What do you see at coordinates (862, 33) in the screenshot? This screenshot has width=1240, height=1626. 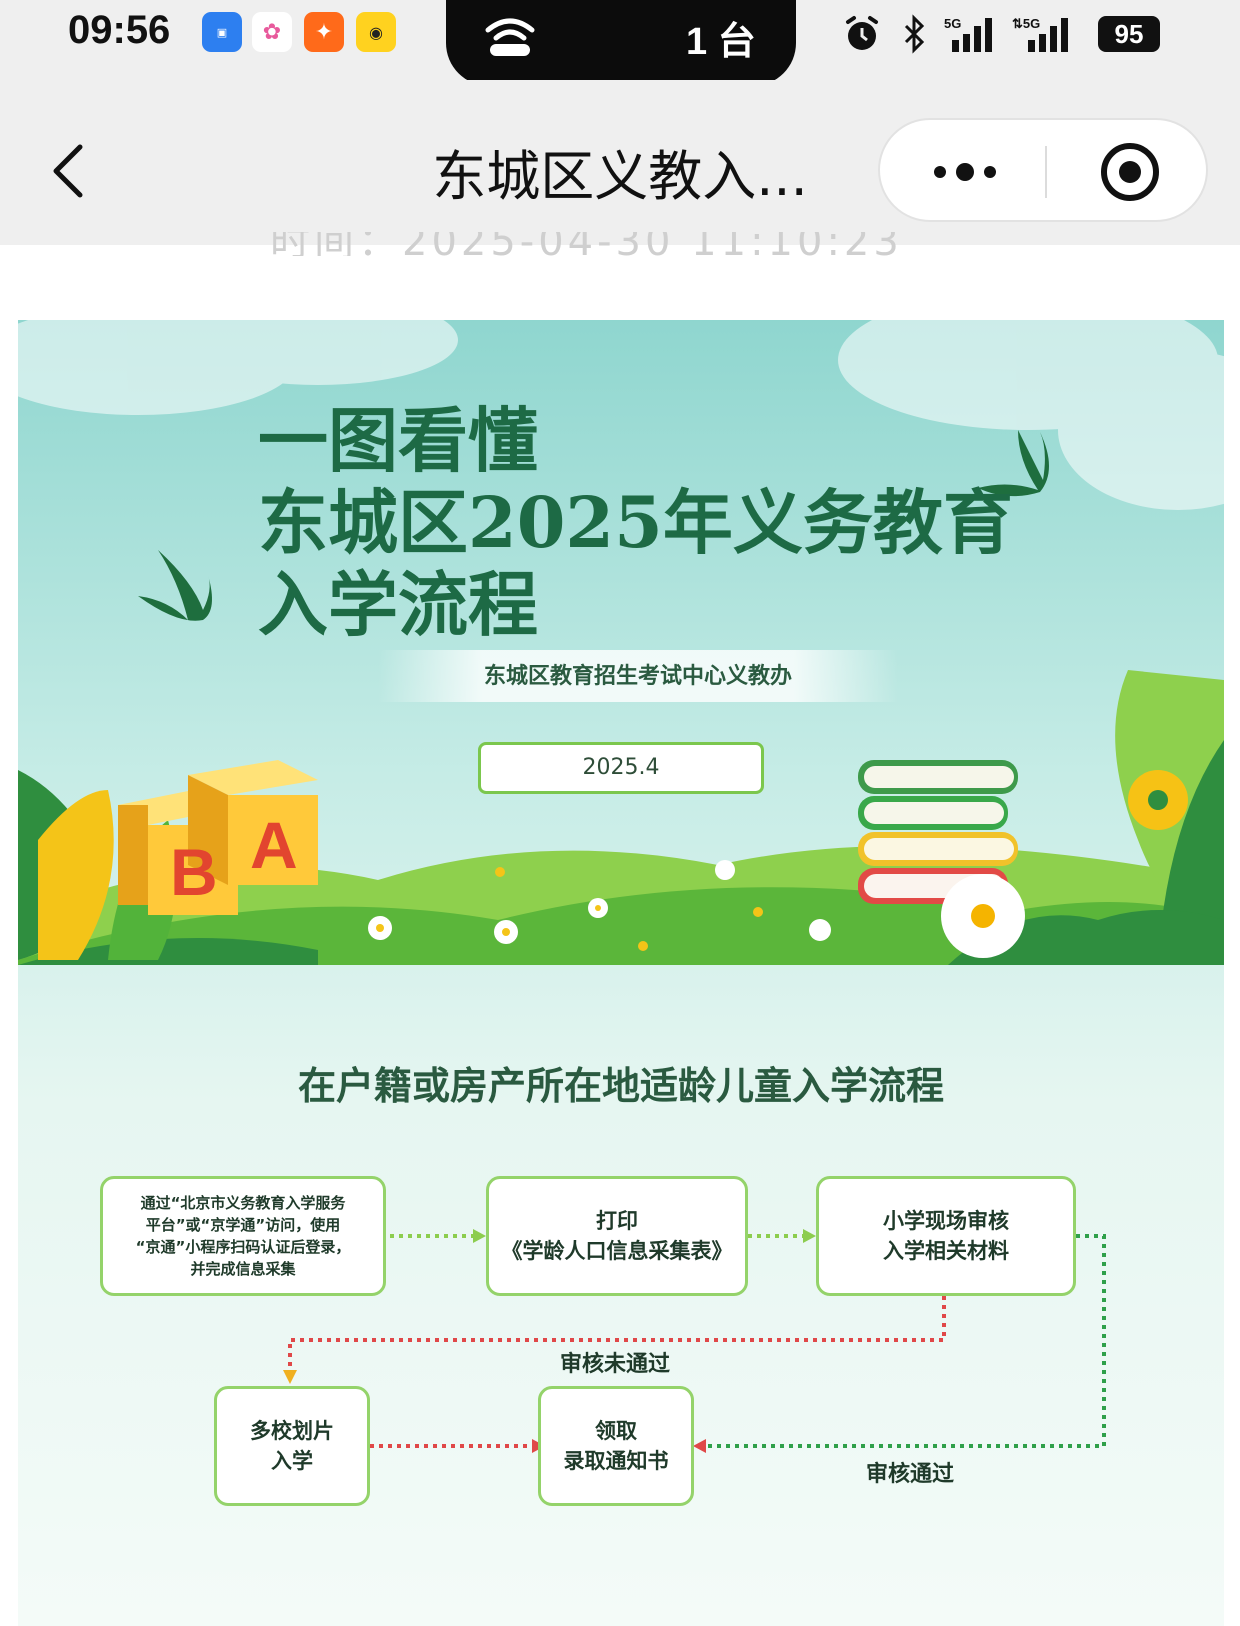 I see `alarm-icon` at bounding box center [862, 33].